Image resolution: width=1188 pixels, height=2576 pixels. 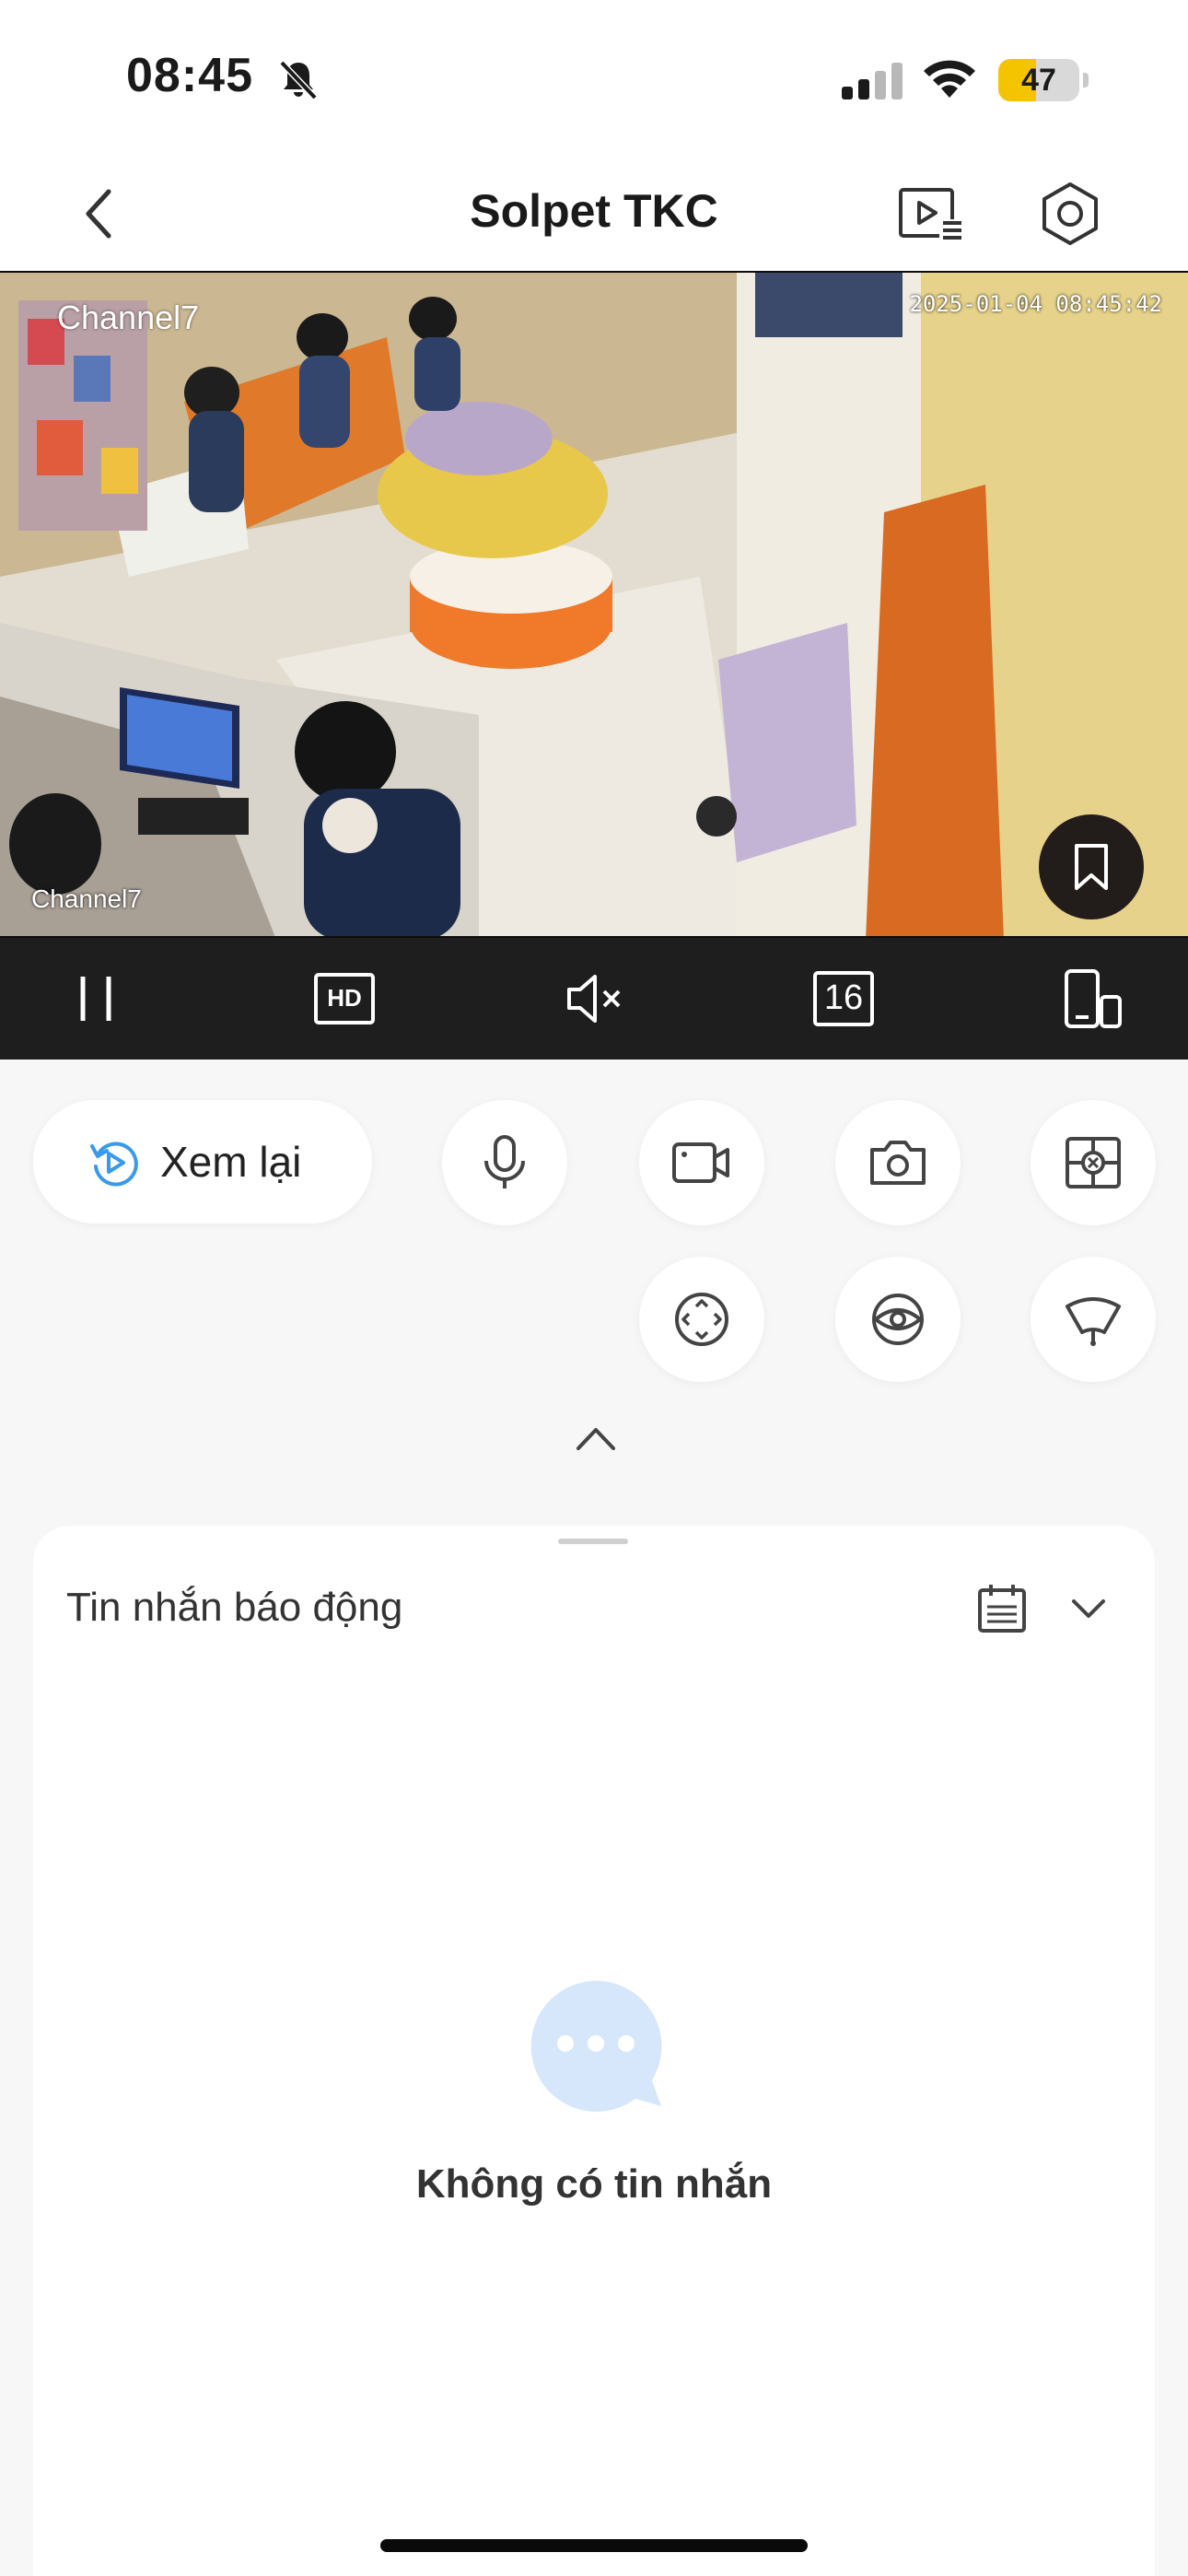 I want to click on video-camera-icon, so click(x=700, y=1162).